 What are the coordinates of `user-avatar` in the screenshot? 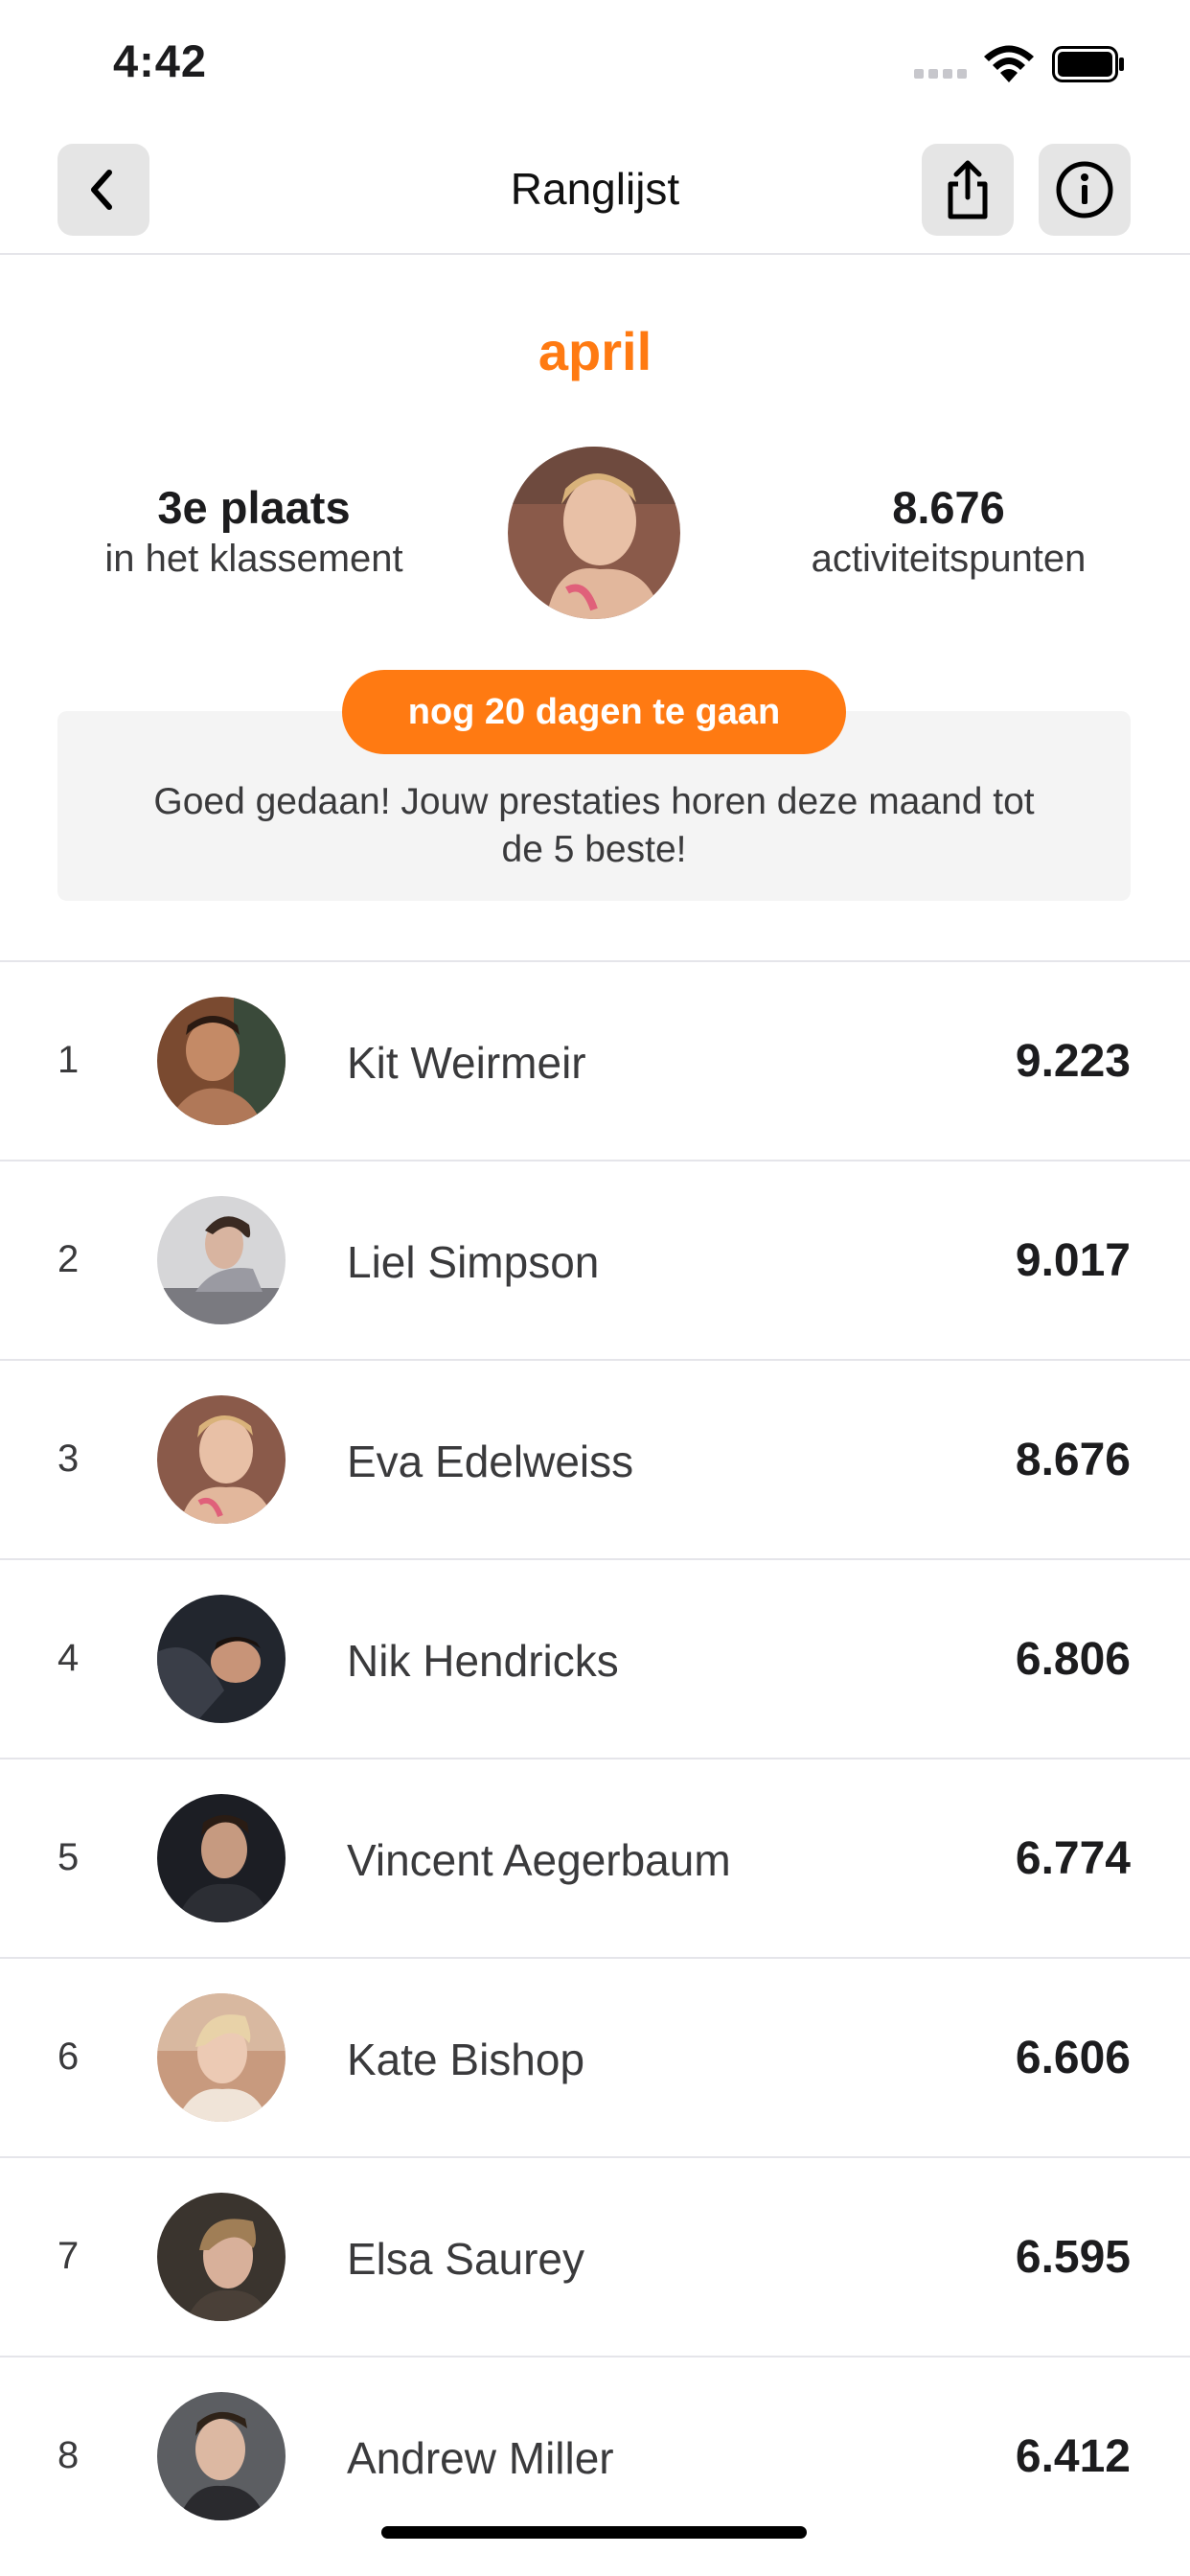 It's located at (594, 533).